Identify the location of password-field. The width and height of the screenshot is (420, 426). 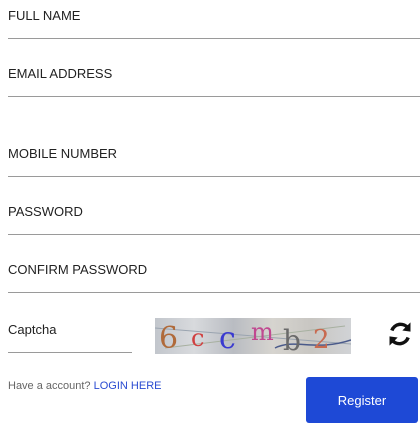
(214, 215).